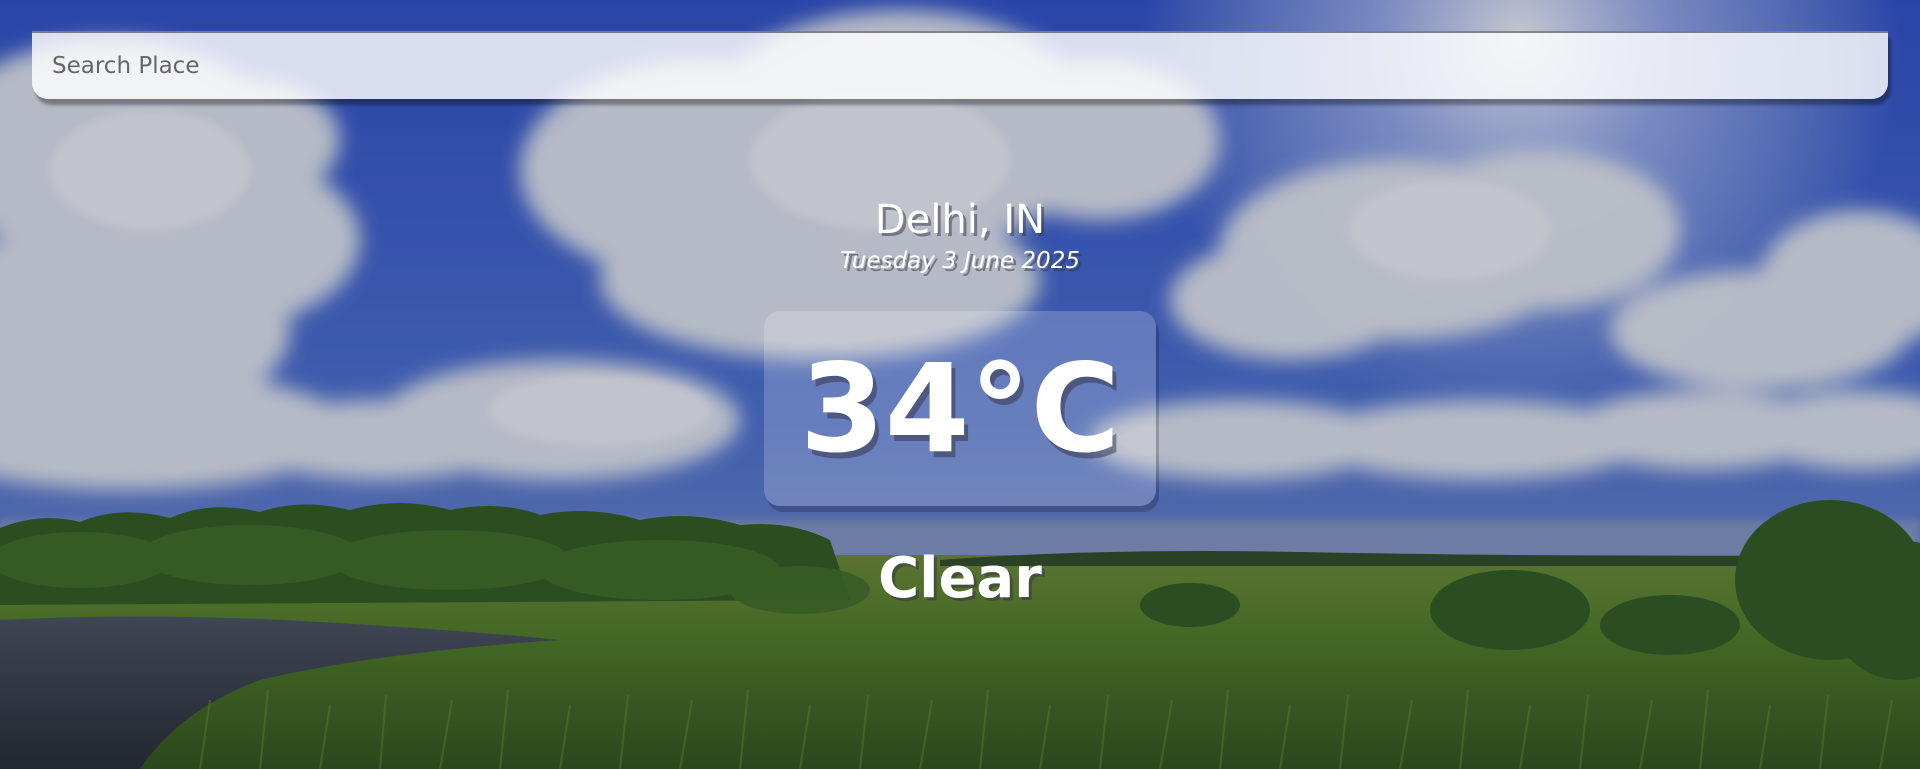  Describe the element at coordinates (960, 220) in the screenshot. I see `location-label: Delhi, IN` at that location.